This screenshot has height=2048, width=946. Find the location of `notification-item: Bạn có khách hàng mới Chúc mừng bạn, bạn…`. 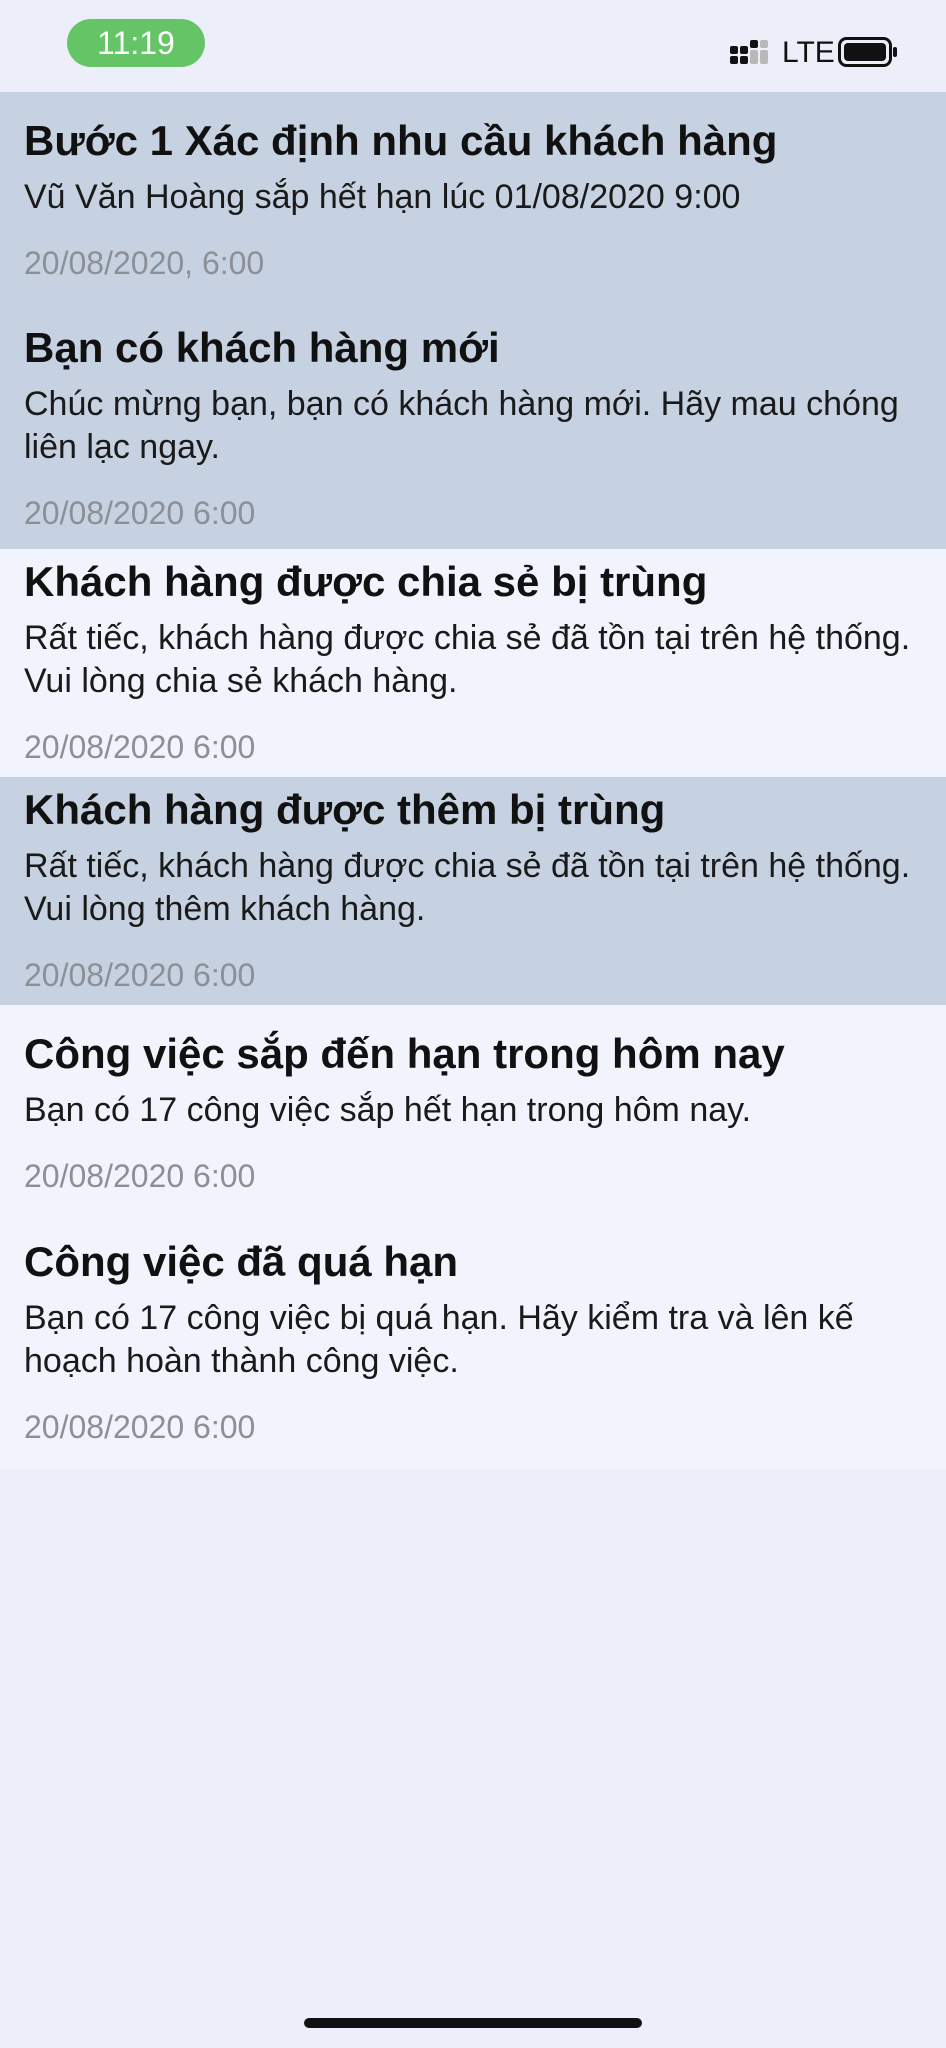

notification-item: Bạn có khách hàng mới Chúc mừng bạn, bạn… is located at coordinates (473, 424).